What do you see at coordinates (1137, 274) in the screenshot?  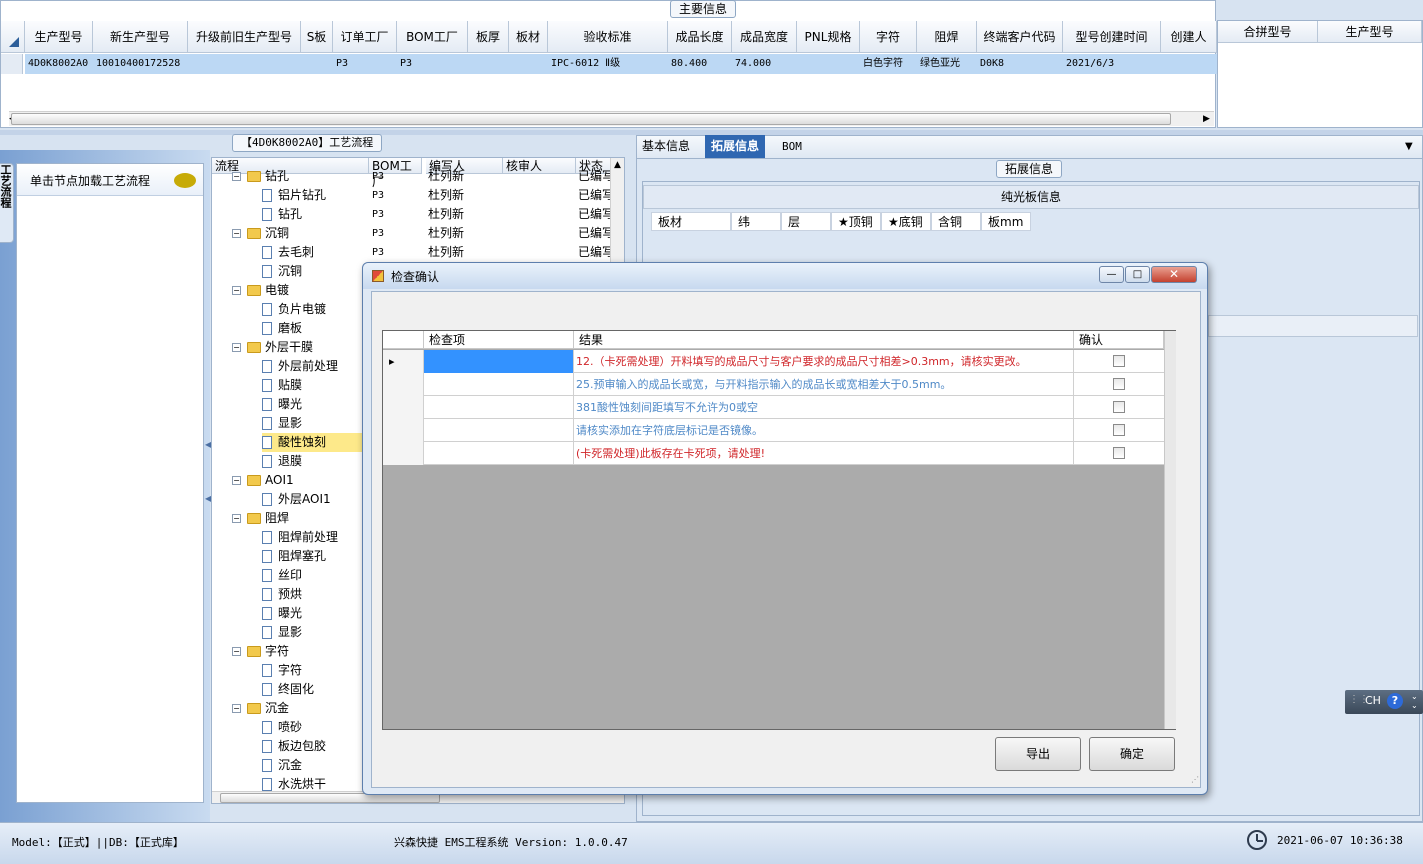 I see `maximize-button: □` at bounding box center [1137, 274].